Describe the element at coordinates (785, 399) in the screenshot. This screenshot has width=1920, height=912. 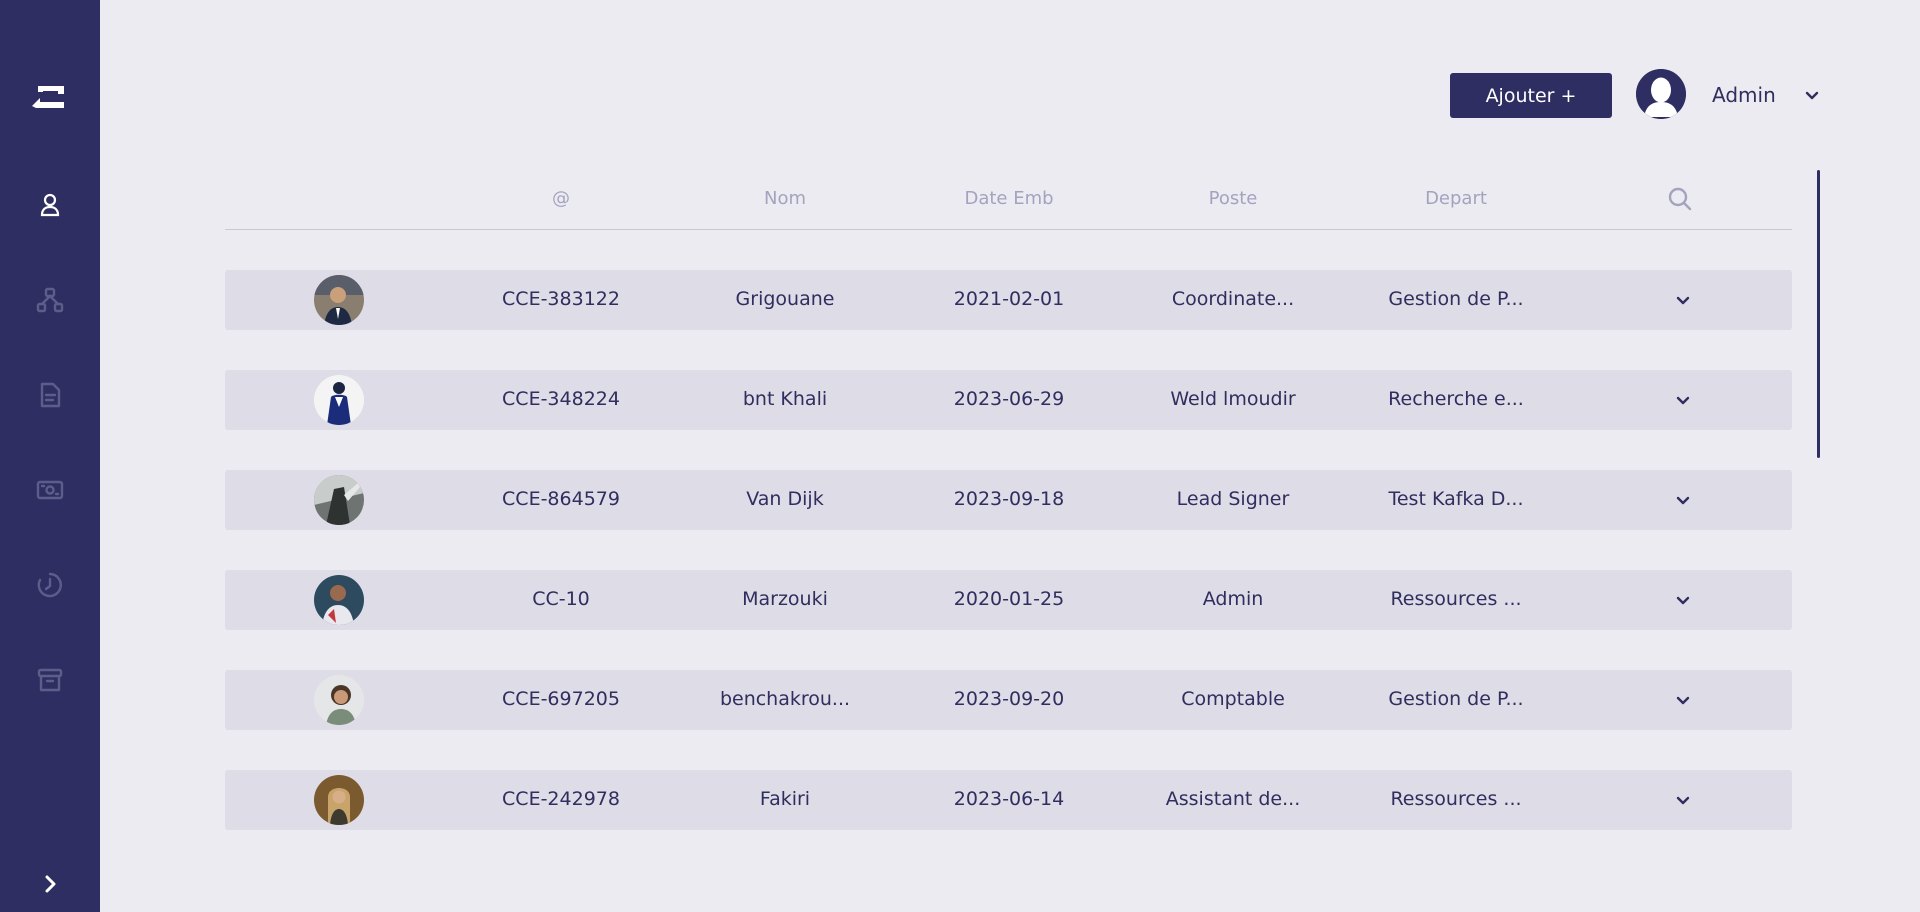
I see `cell-nom: bnt Khali` at that location.